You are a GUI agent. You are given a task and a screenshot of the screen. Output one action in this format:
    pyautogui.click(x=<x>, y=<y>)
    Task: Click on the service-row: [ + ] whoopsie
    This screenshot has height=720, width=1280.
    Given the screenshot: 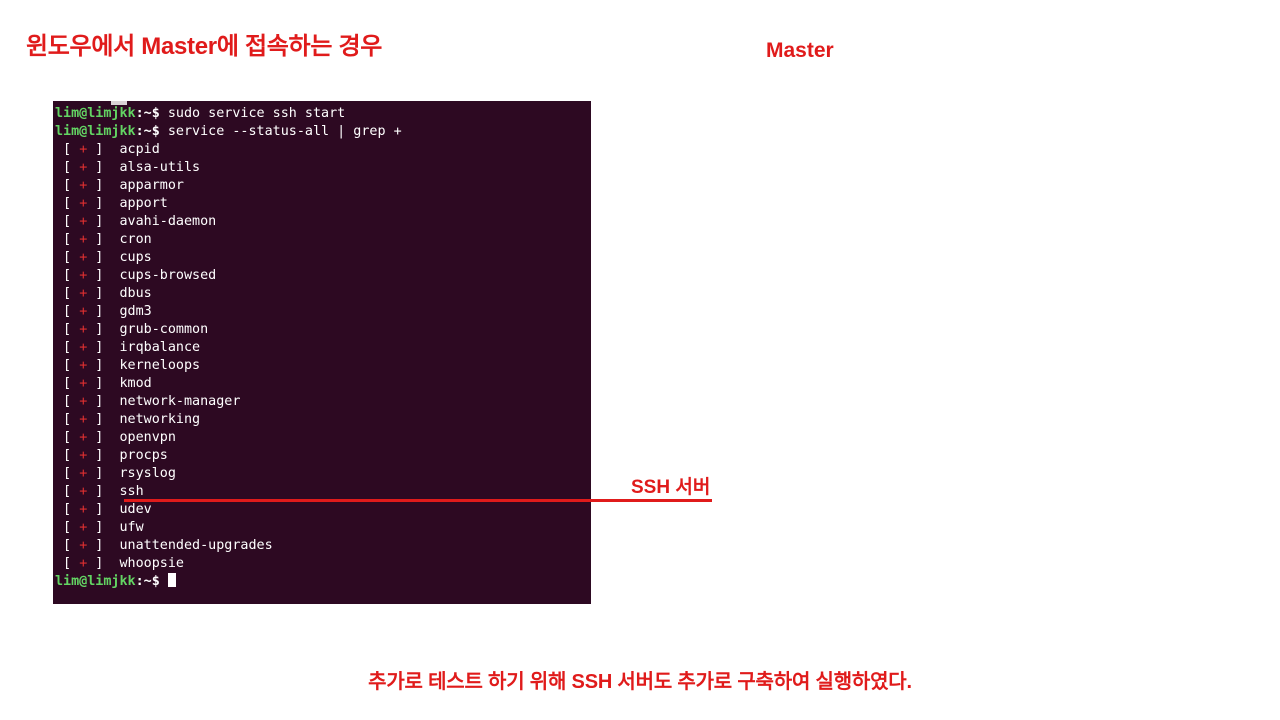 What is the action you would take?
    pyautogui.click(x=322, y=564)
    